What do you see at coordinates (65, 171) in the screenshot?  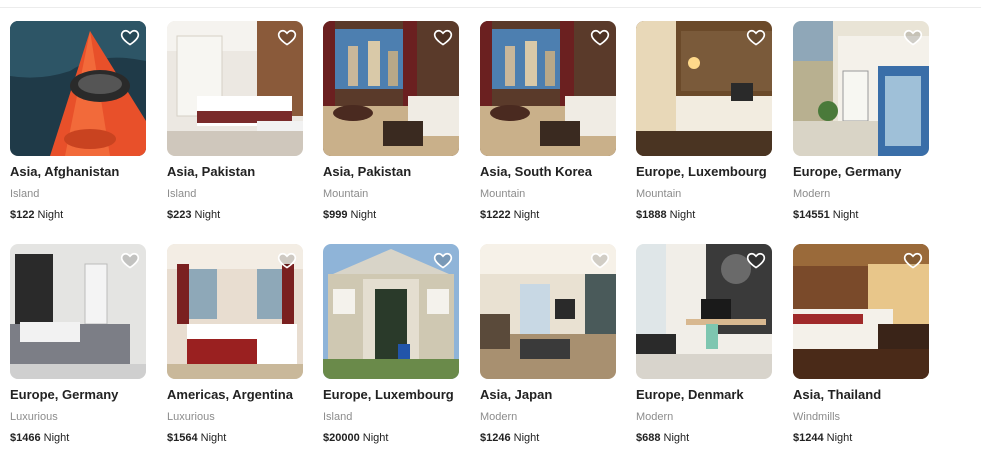 I see `listing-location: Asia, Afghanistan` at bounding box center [65, 171].